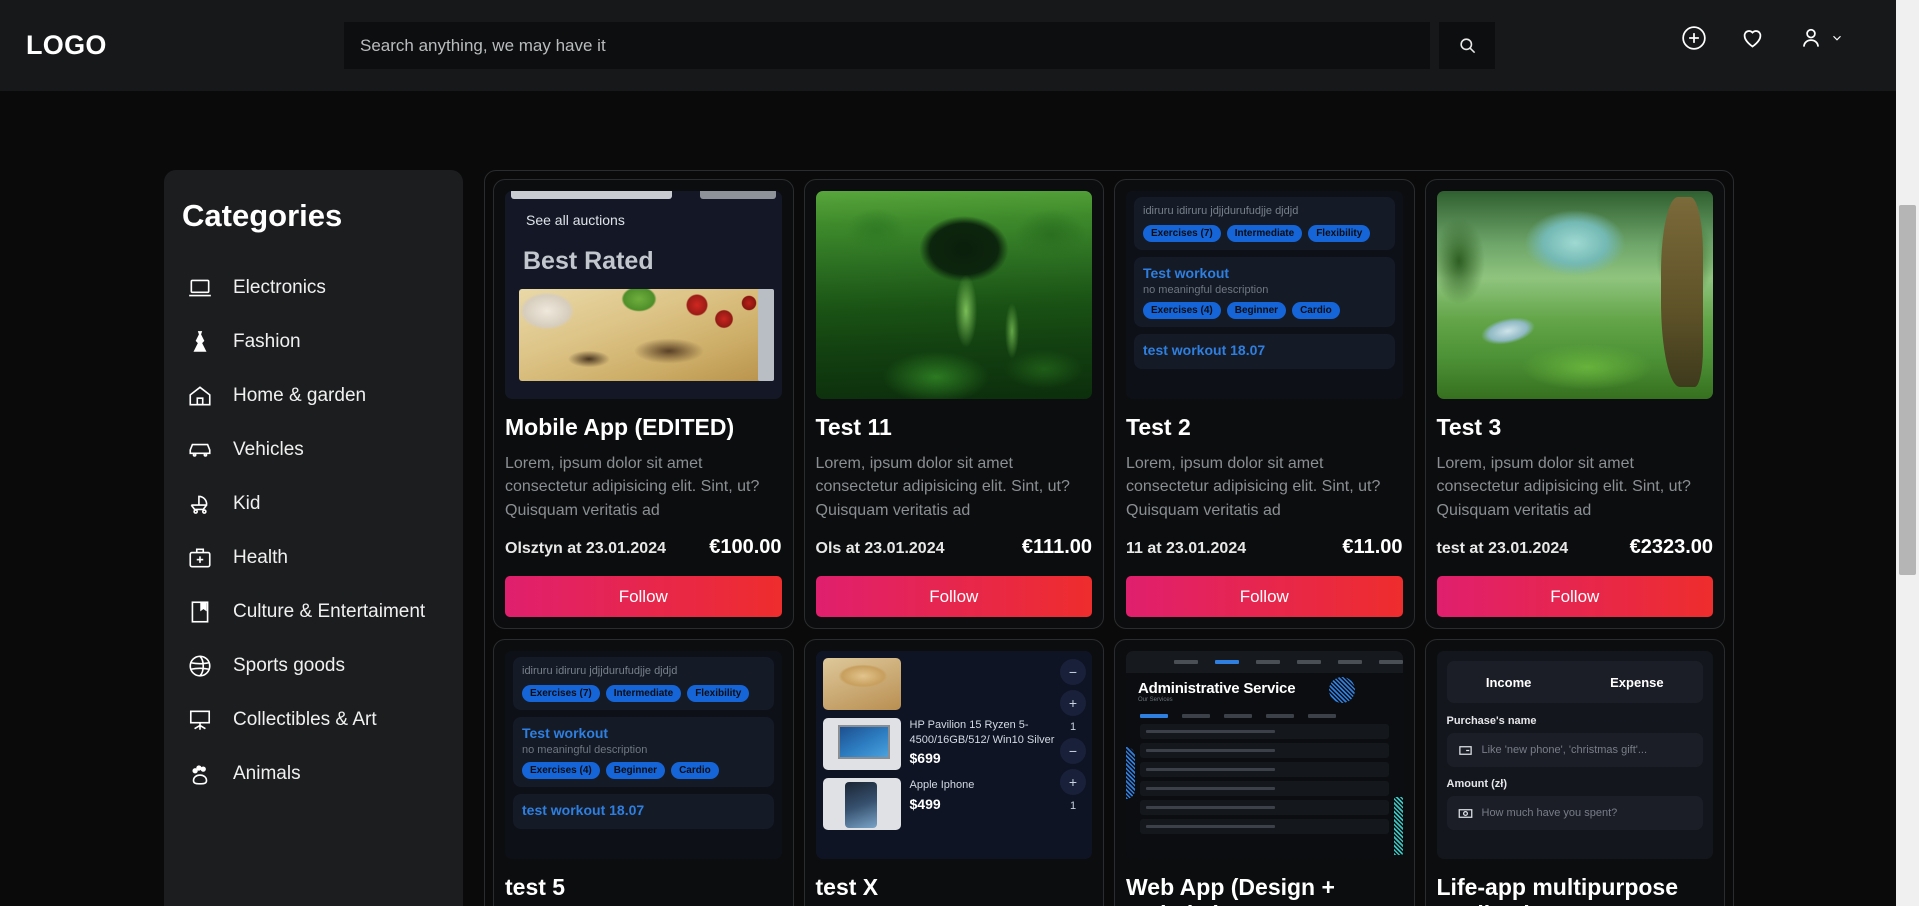  I want to click on cart-item-price: $499, so click(925, 803).